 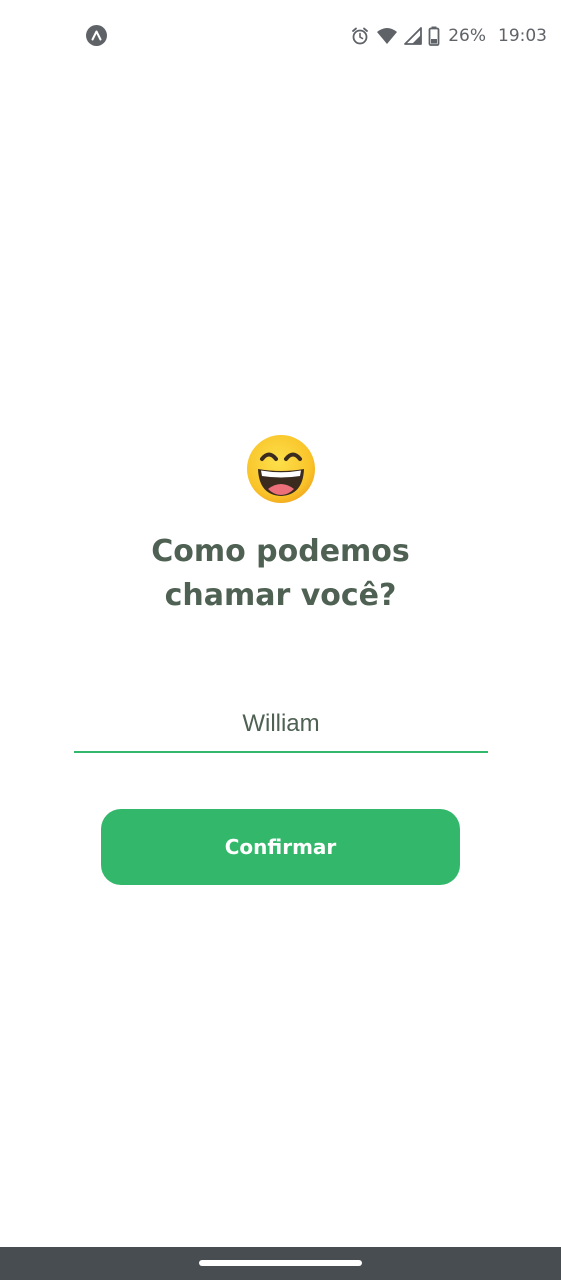 What do you see at coordinates (522, 36) in the screenshot?
I see `clock-time: 19:03` at bounding box center [522, 36].